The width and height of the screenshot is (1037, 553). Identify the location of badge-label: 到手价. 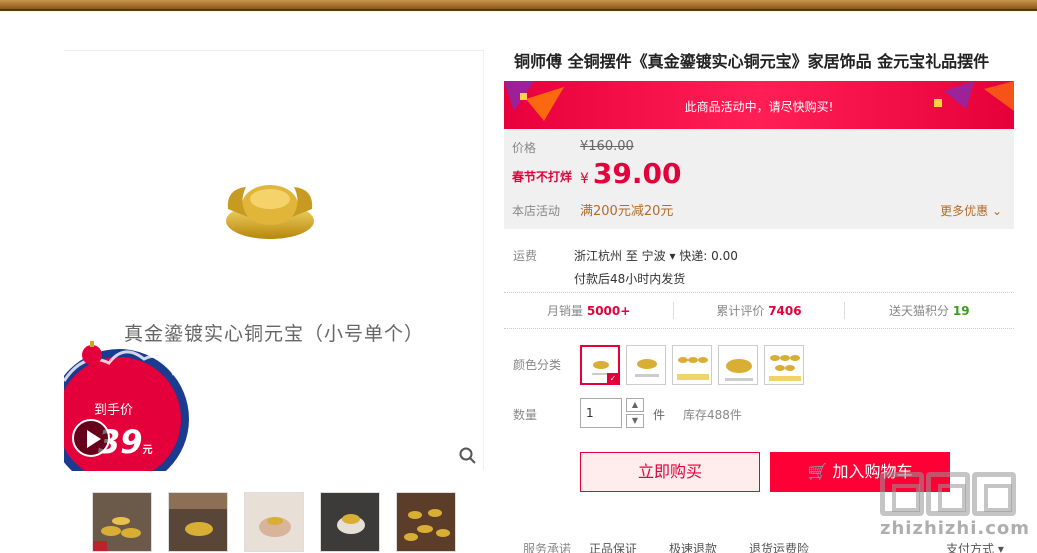
(114, 410).